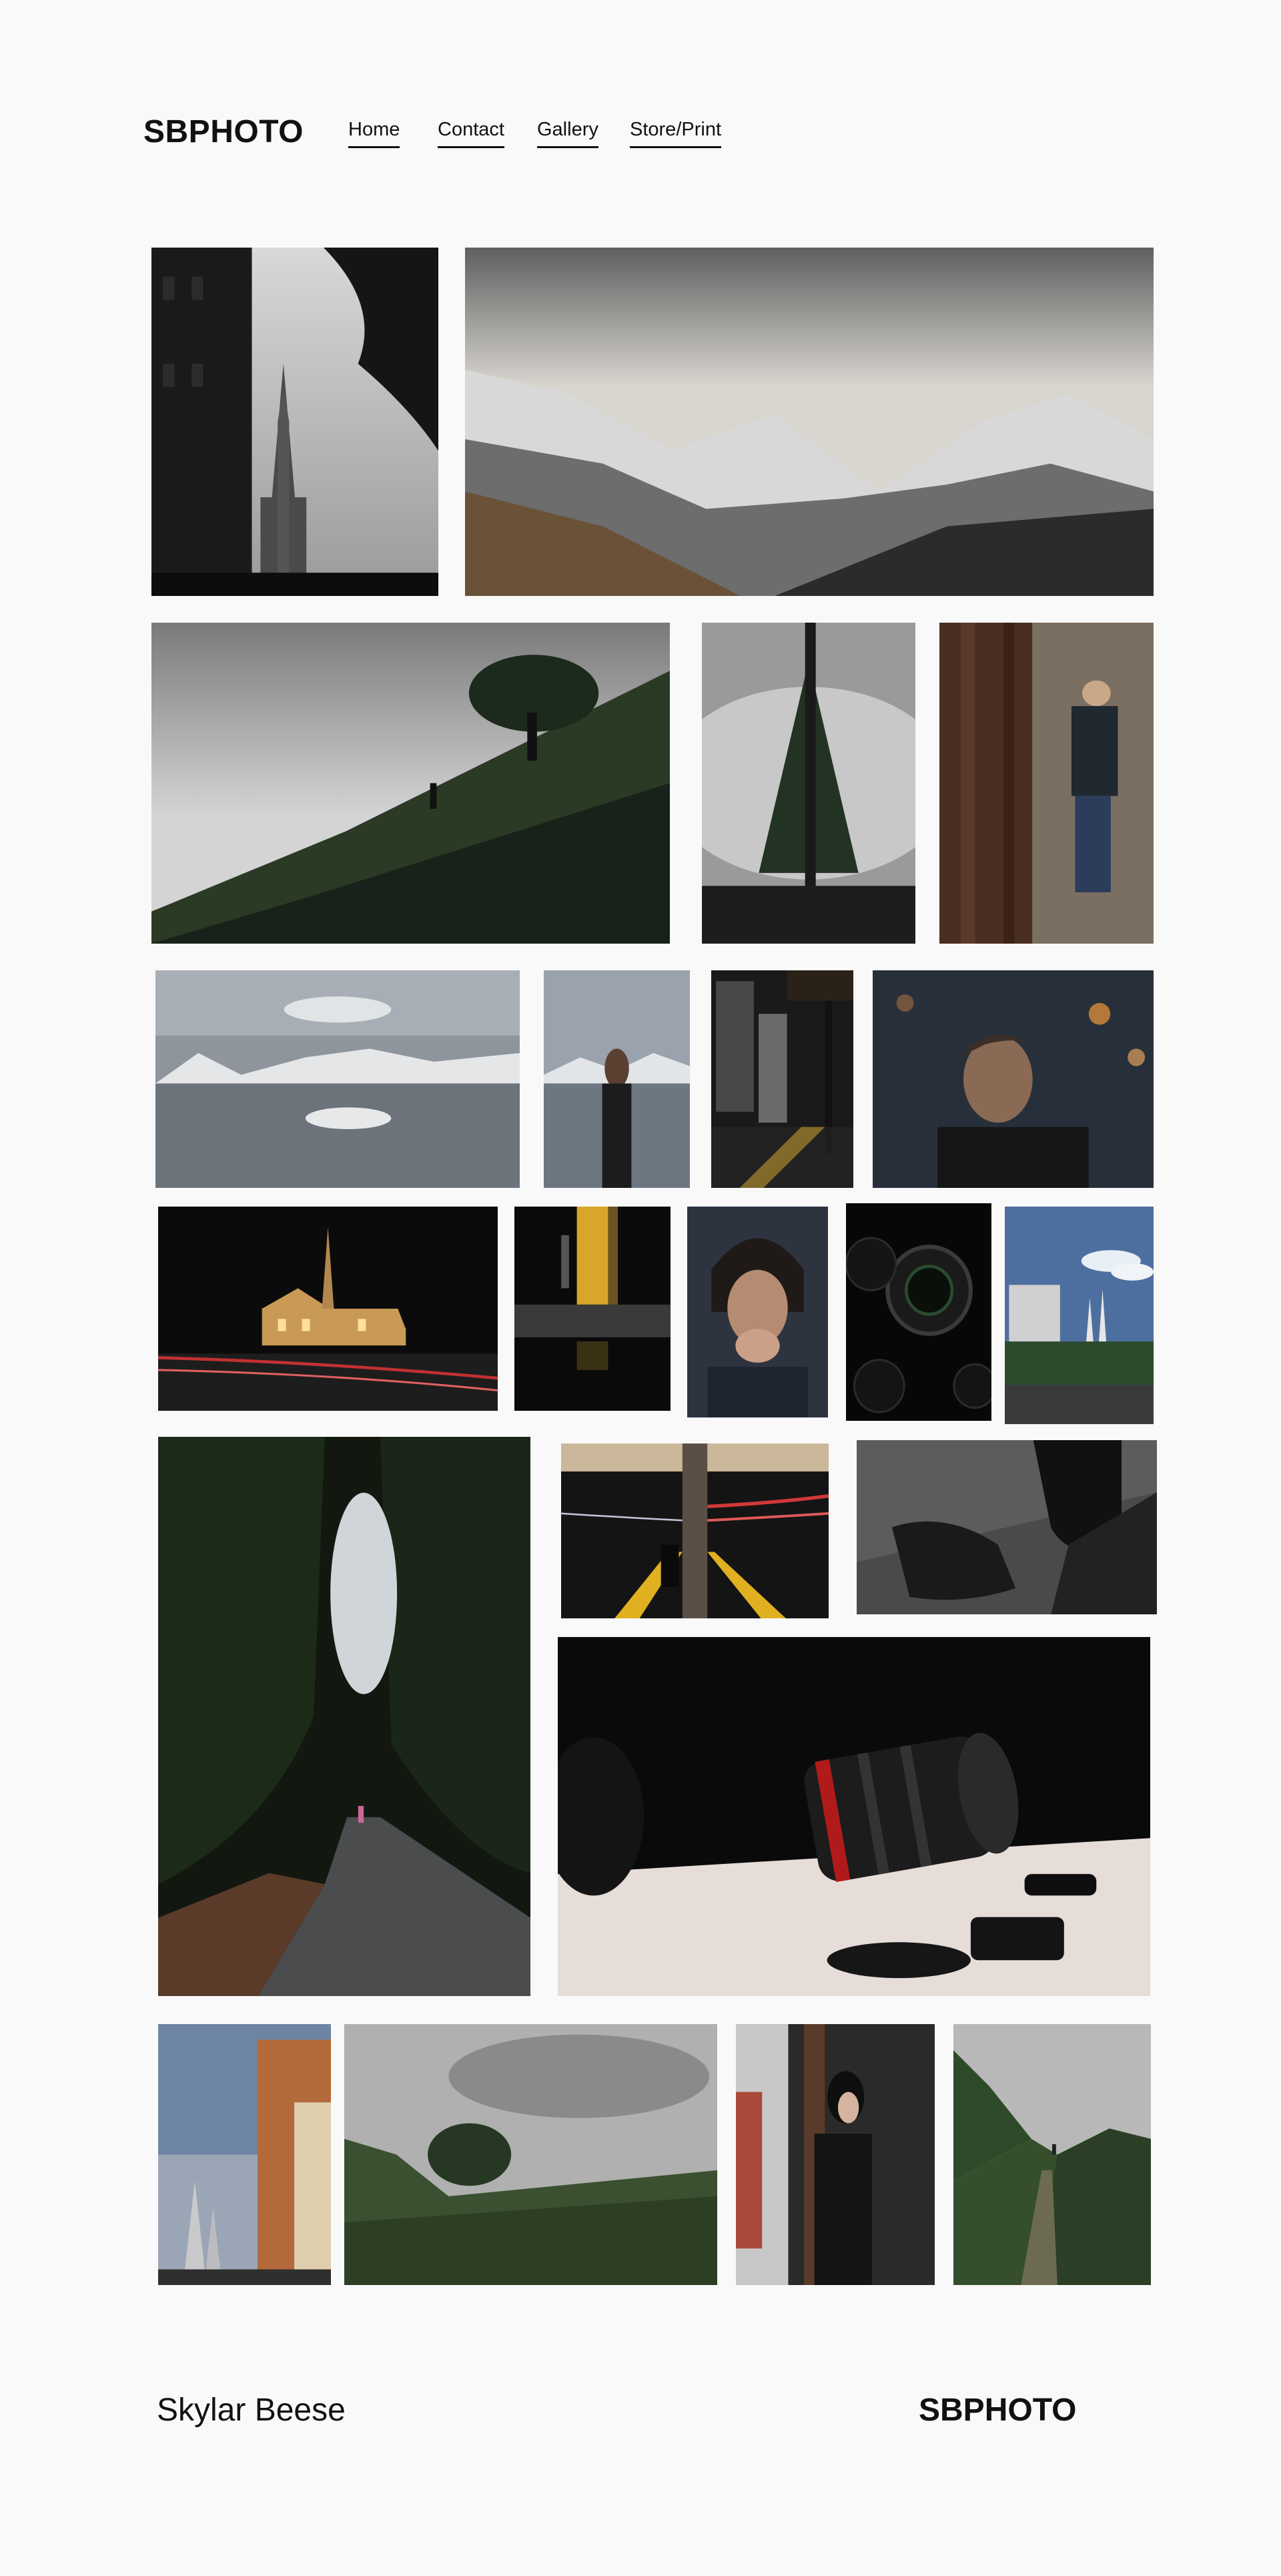 The width and height of the screenshot is (1281, 2576). I want to click on nav-store-print: Store/Print, so click(676, 133).